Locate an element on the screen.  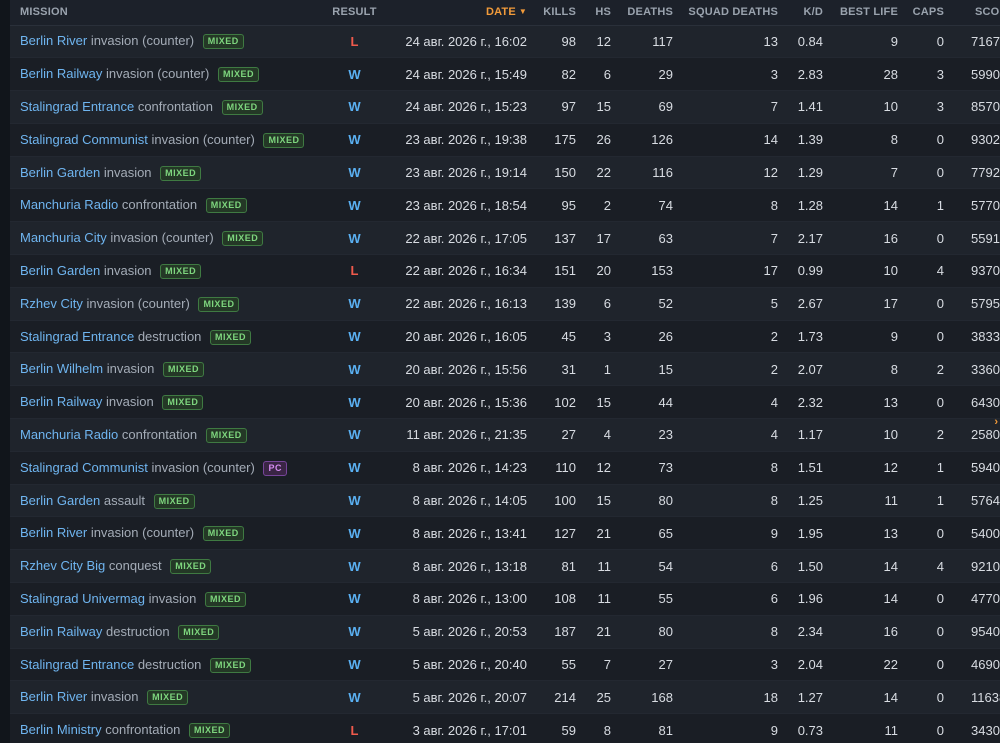
kd-cell: 1.96 is located at coordinates (805, 599).